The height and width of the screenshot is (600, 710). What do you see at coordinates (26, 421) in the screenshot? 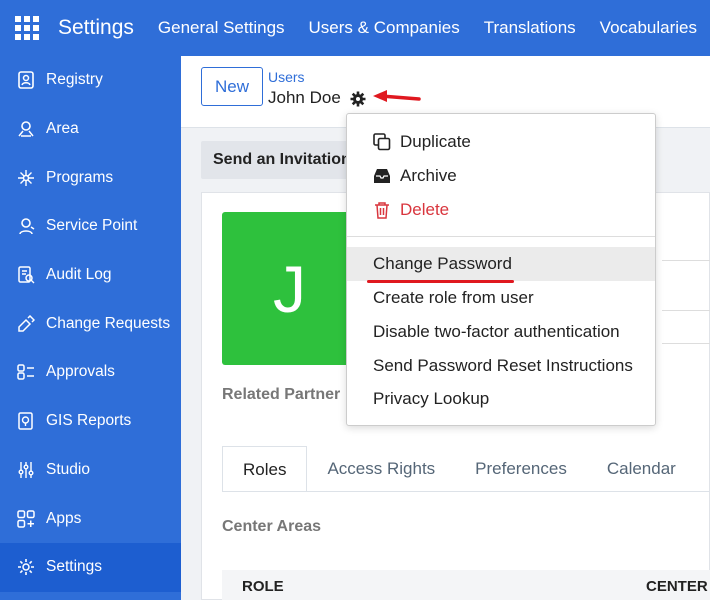
I see `gis-reports-icon` at bounding box center [26, 421].